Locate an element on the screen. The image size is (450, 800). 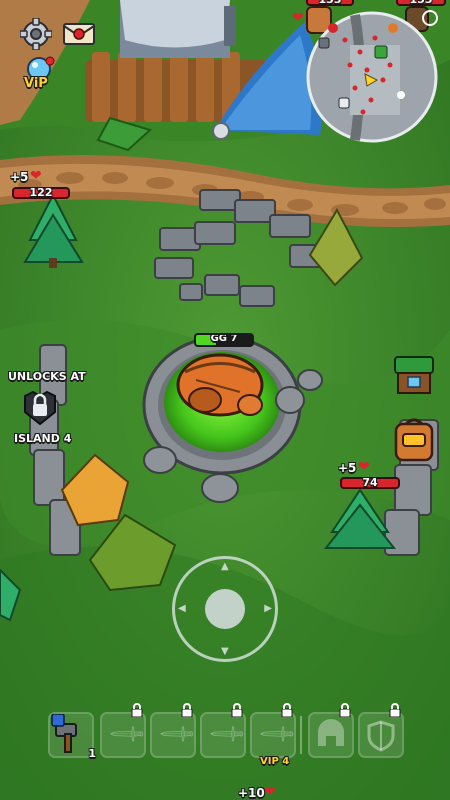
joystick-knob is located at coordinates (225, 609).